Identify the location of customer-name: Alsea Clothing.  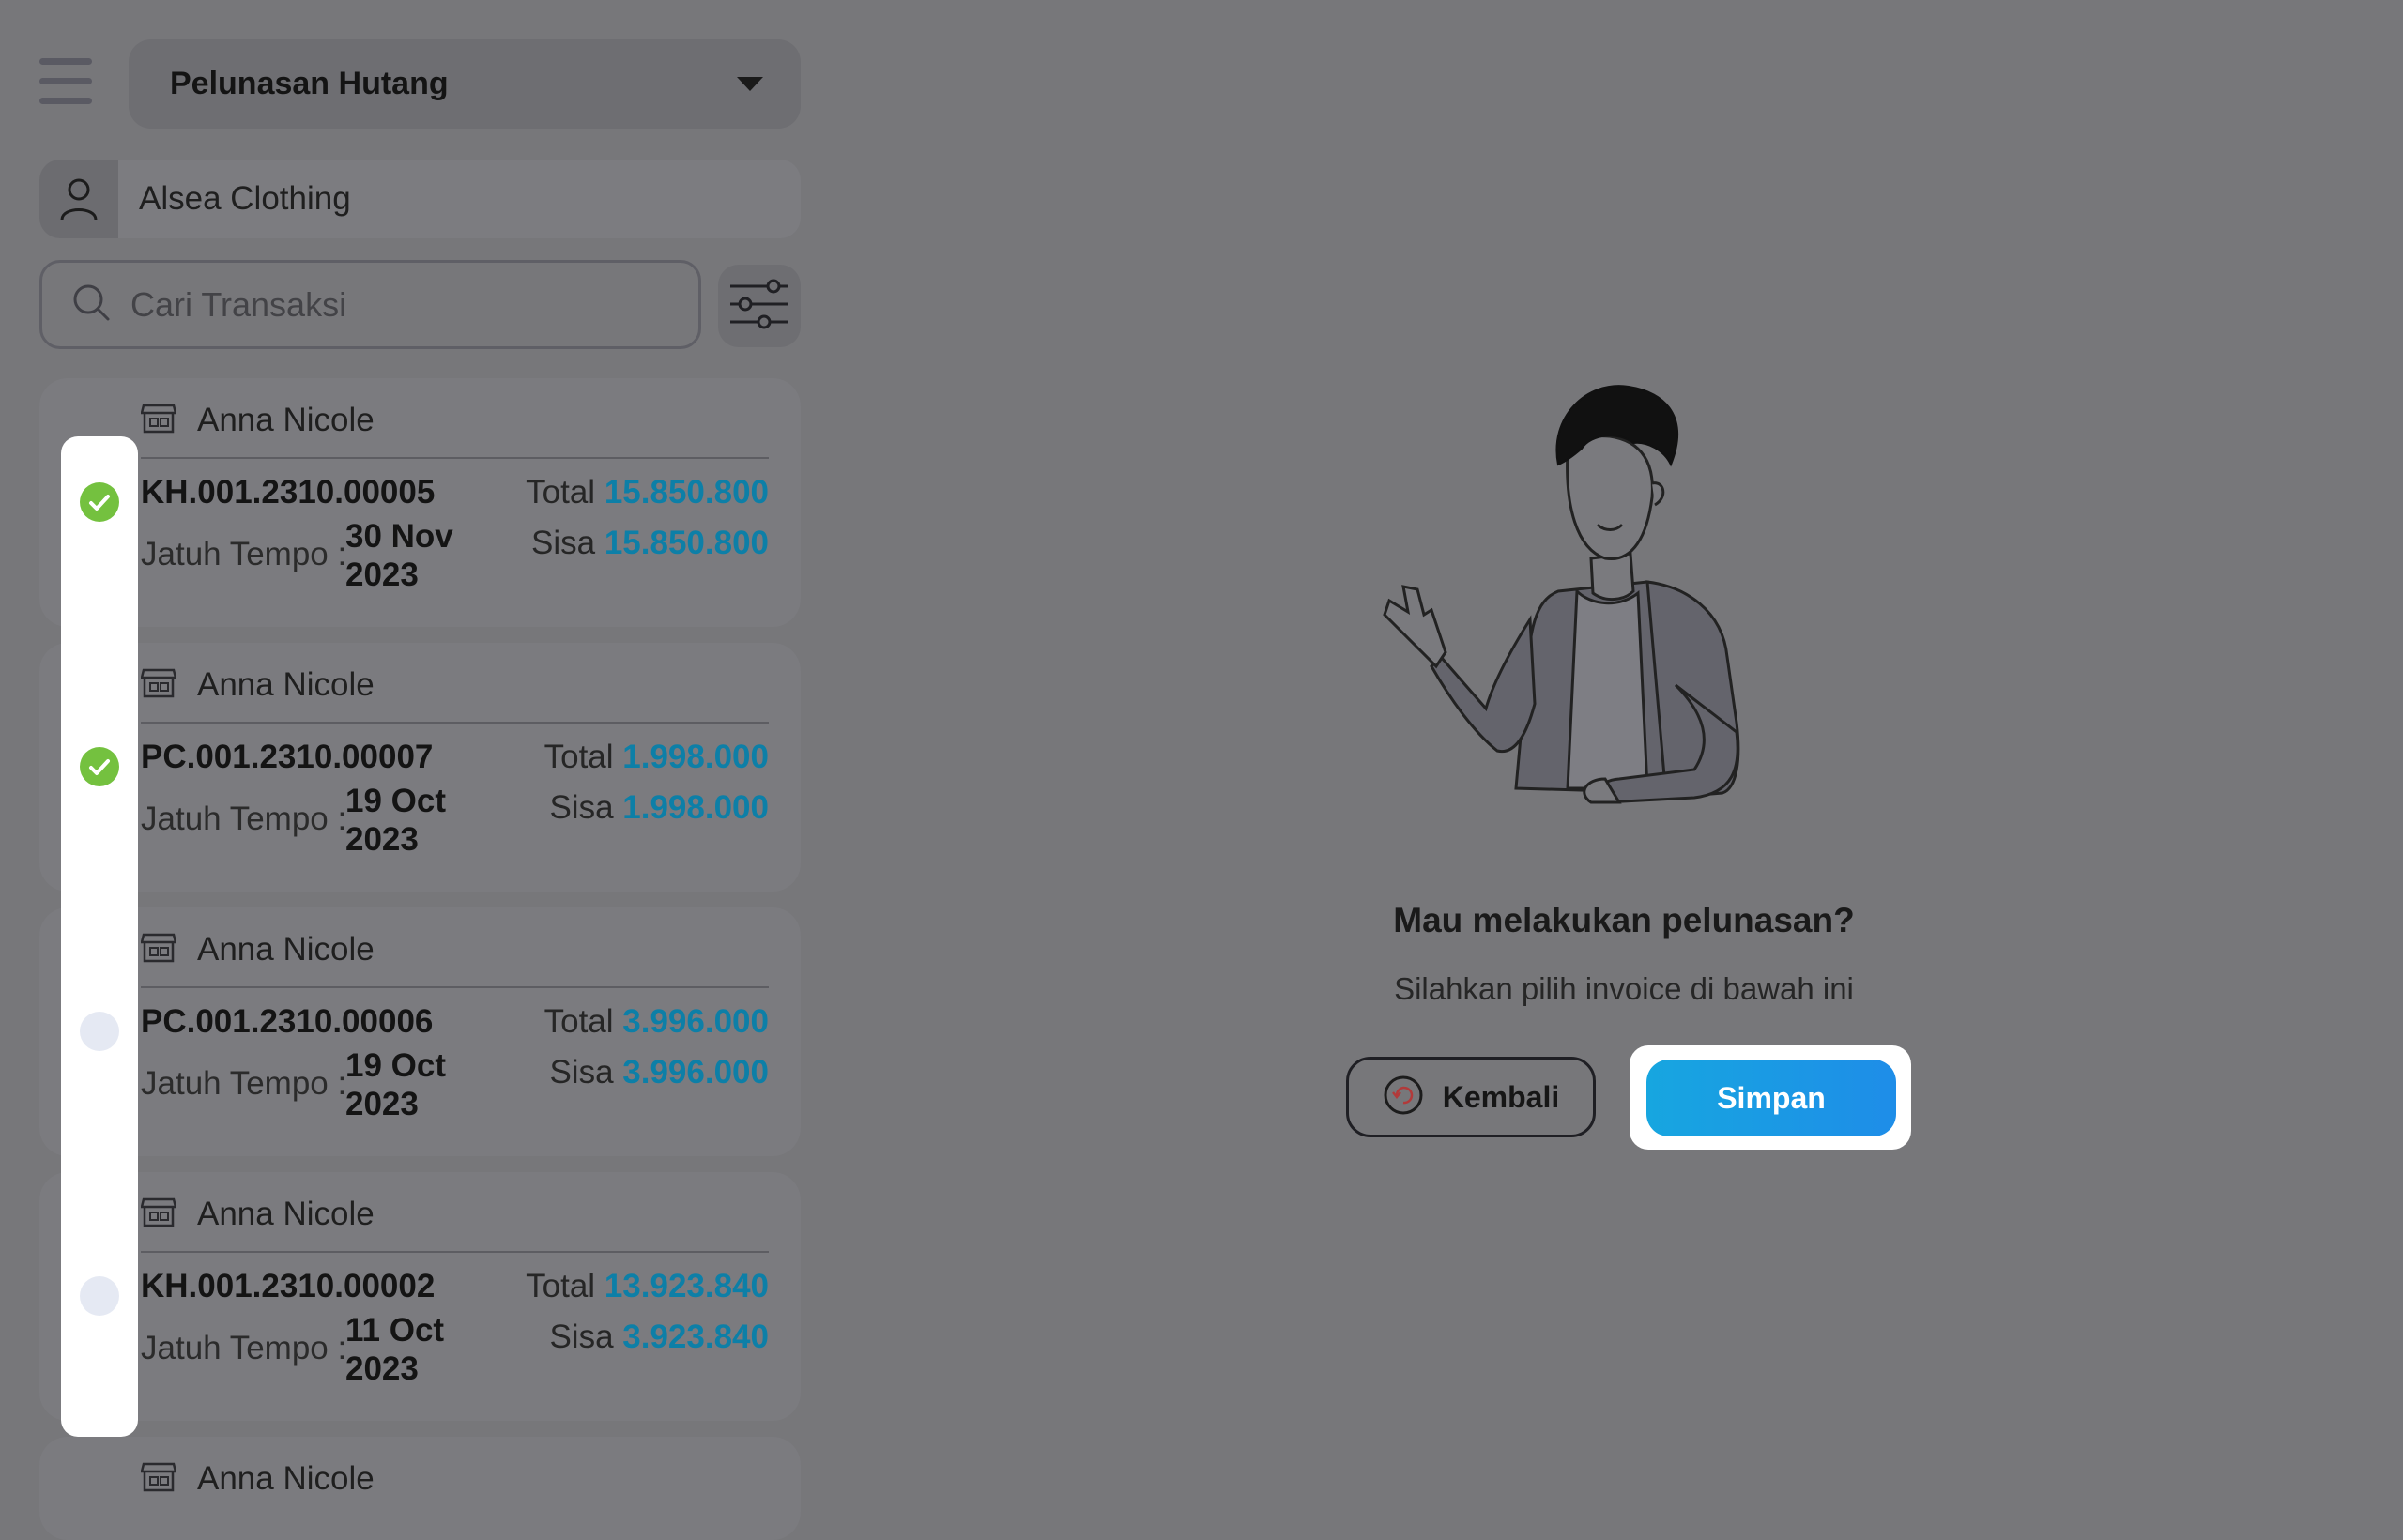
(245, 198).